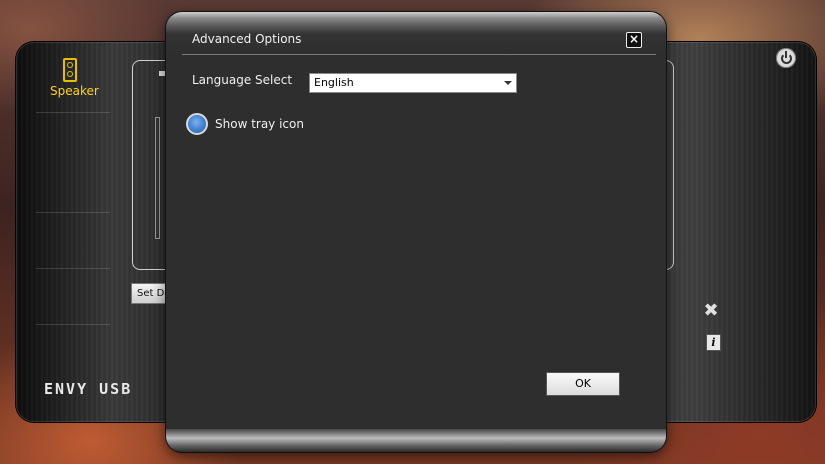  What do you see at coordinates (419, 54) in the screenshot?
I see `title-divider` at bounding box center [419, 54].